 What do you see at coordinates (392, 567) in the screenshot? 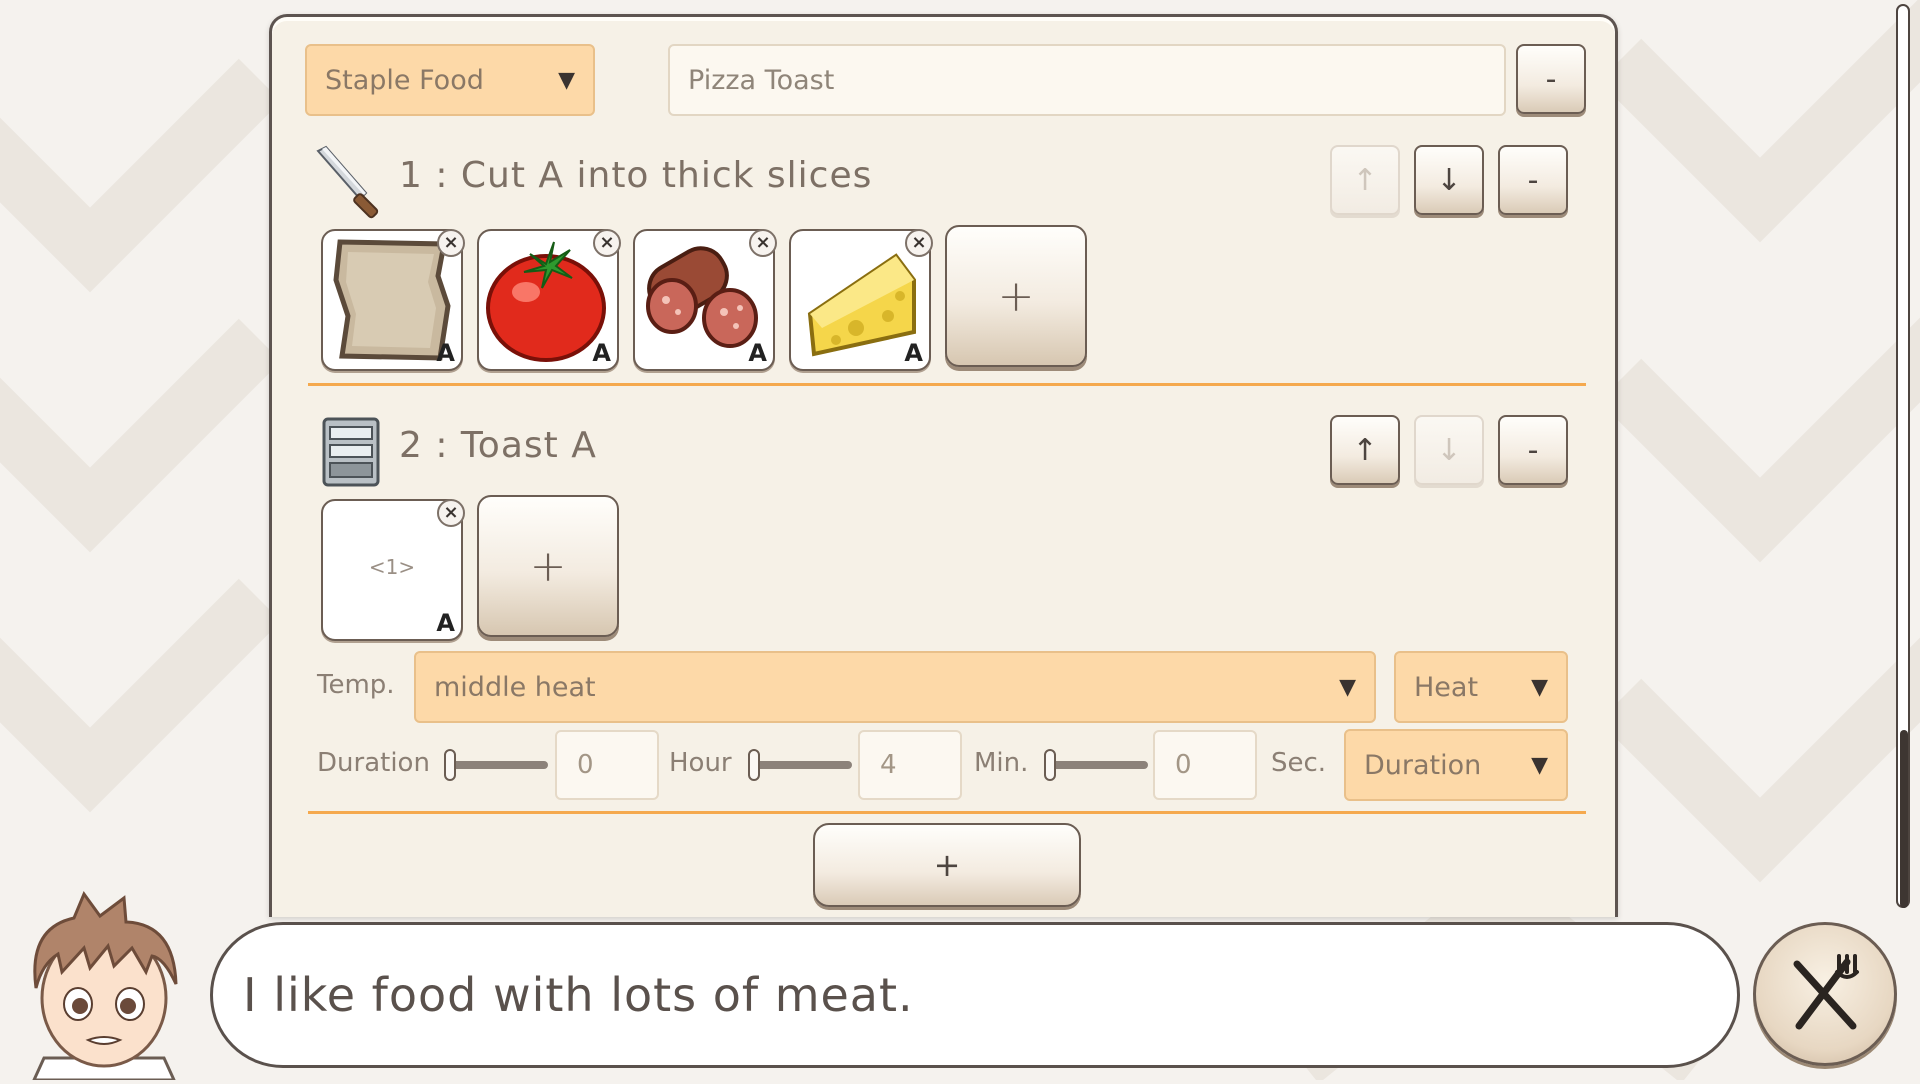
I see `step-reference-label: <1>` at bounding box center [392, 567].